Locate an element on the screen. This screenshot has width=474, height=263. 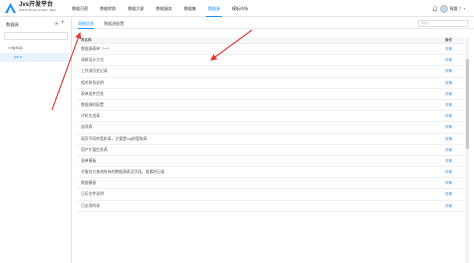
avatar is located at coordinates (443, 8).